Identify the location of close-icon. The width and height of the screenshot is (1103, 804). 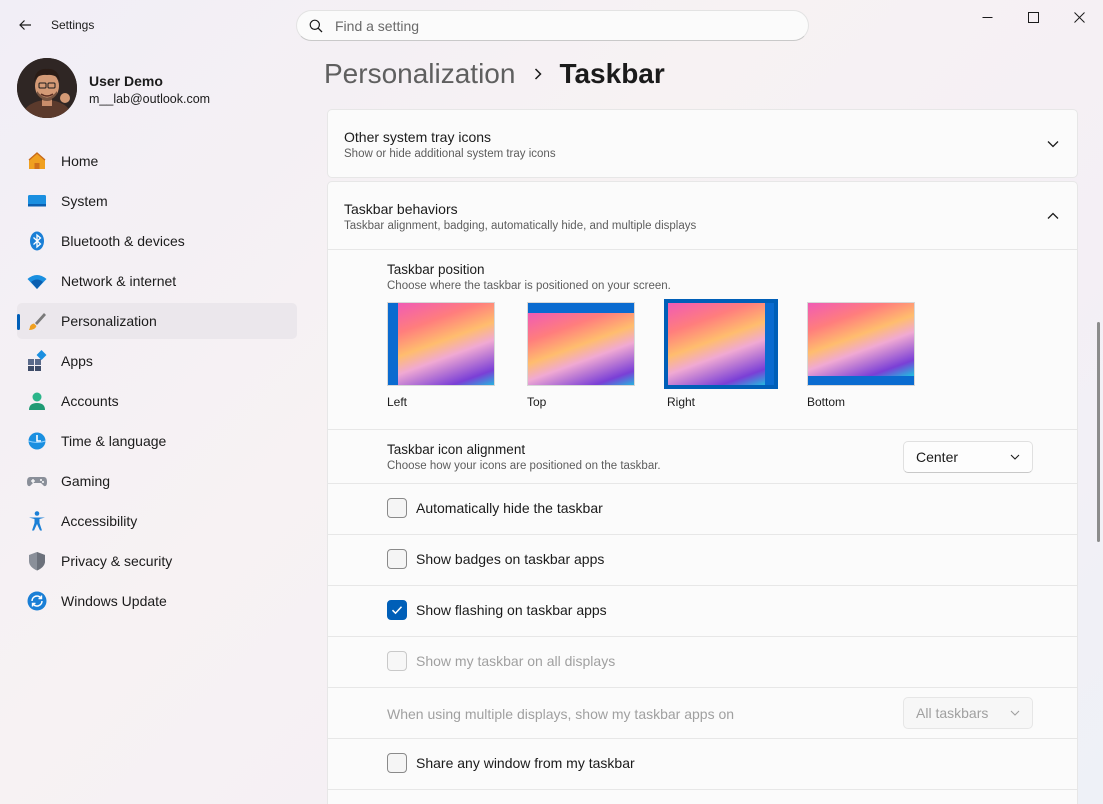
(1079, 17).